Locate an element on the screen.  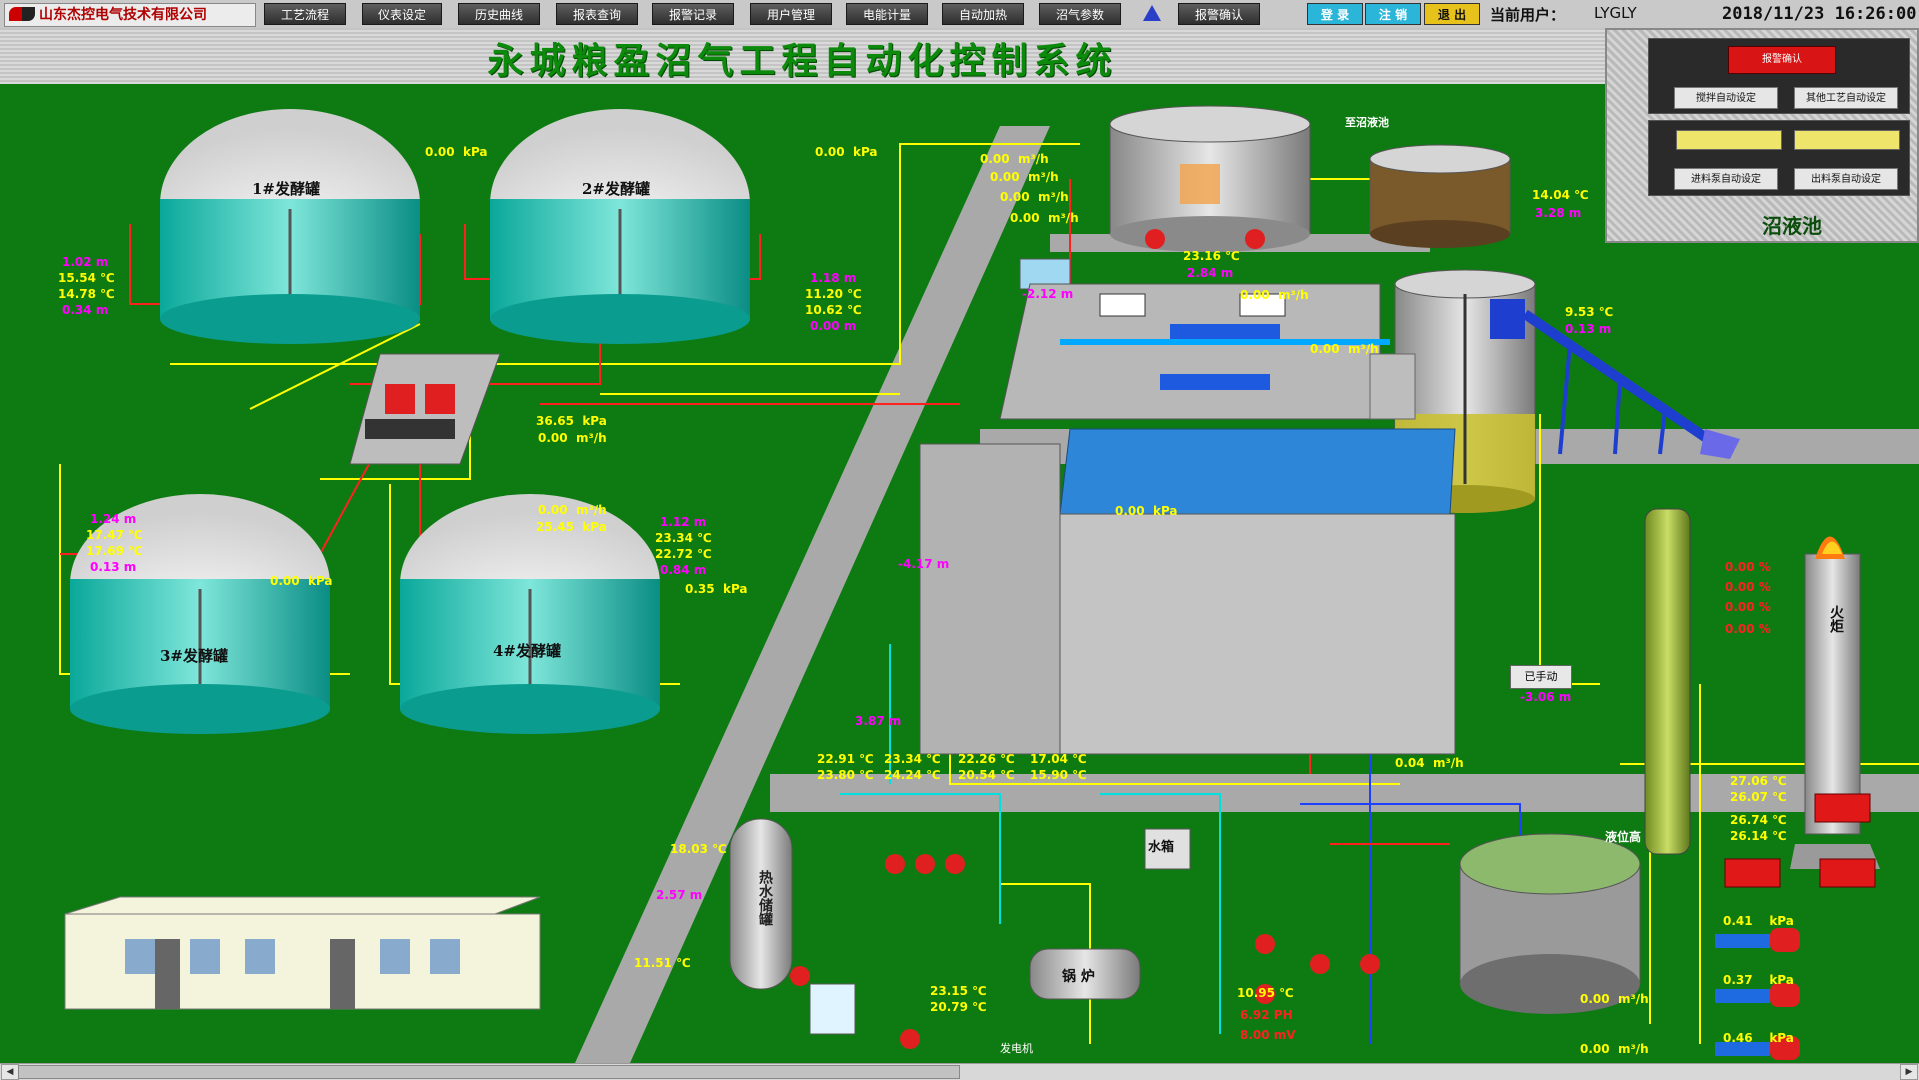
slurry-treatment-pool is located at coordinates (1550, 923).